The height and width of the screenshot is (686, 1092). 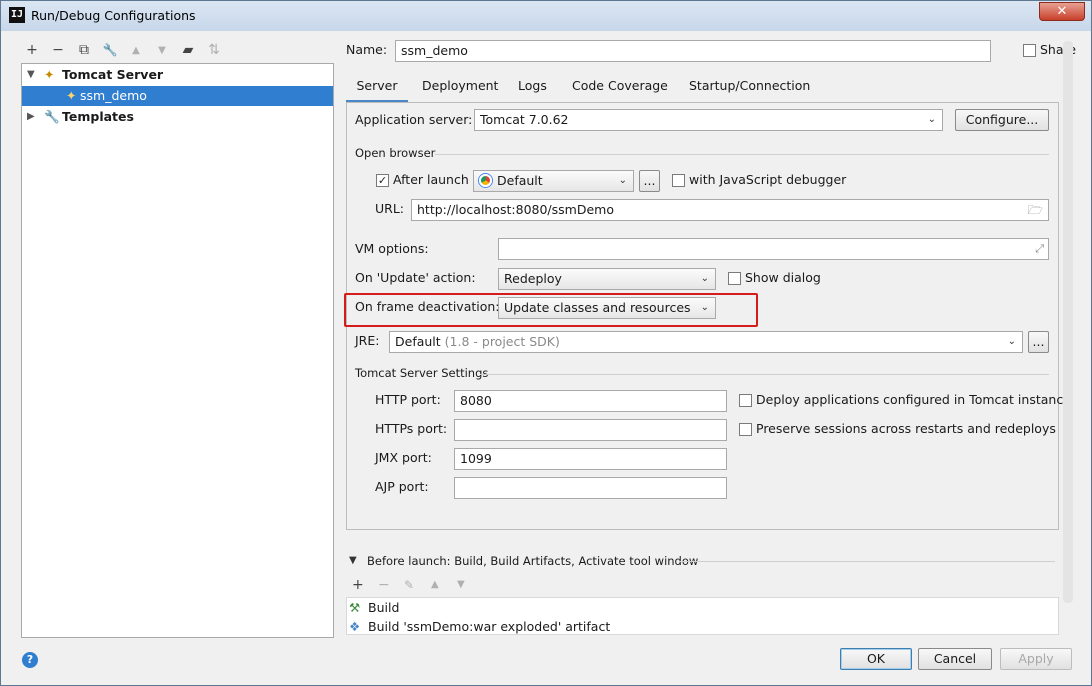 I want to click on tree-item-label: Tomcat Server, so click(x=113, y=74).